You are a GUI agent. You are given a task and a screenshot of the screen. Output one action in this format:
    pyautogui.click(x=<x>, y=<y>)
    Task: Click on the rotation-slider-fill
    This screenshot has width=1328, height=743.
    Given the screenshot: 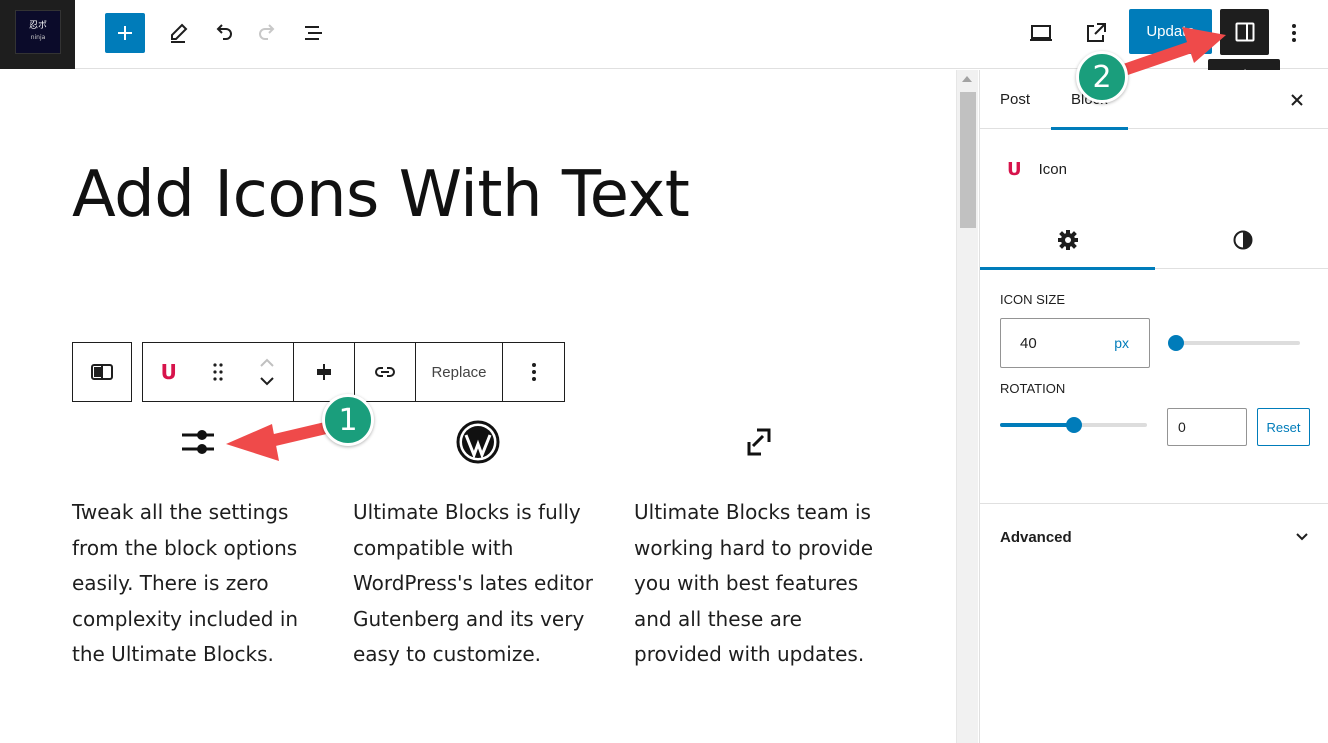 What is the action you would take?
    pyautogui.click(x=1037, y=425)
    